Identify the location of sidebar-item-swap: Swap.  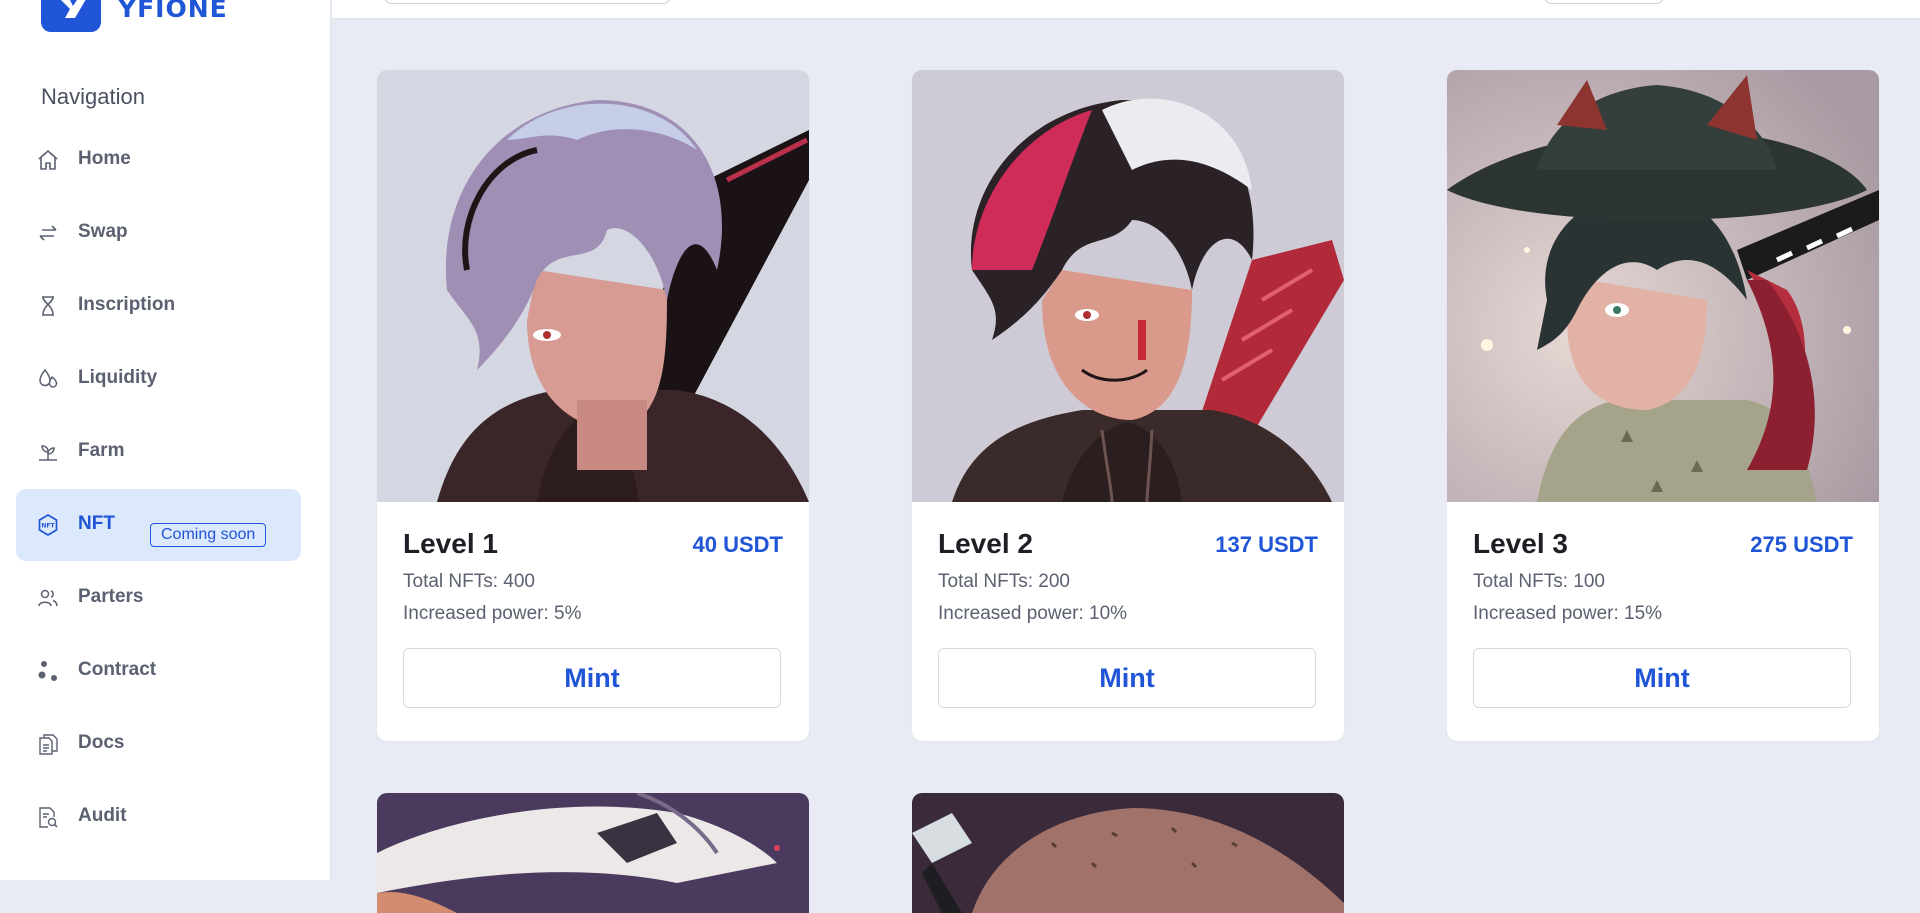
(158, 233).